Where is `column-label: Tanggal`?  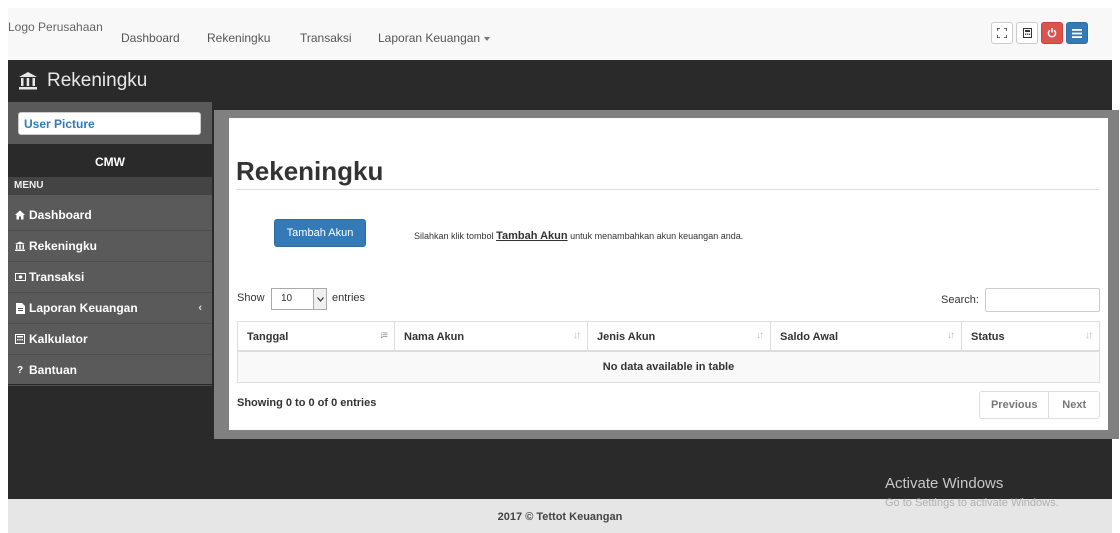
column-label: Tanggal is located at coordinates (268, 337).